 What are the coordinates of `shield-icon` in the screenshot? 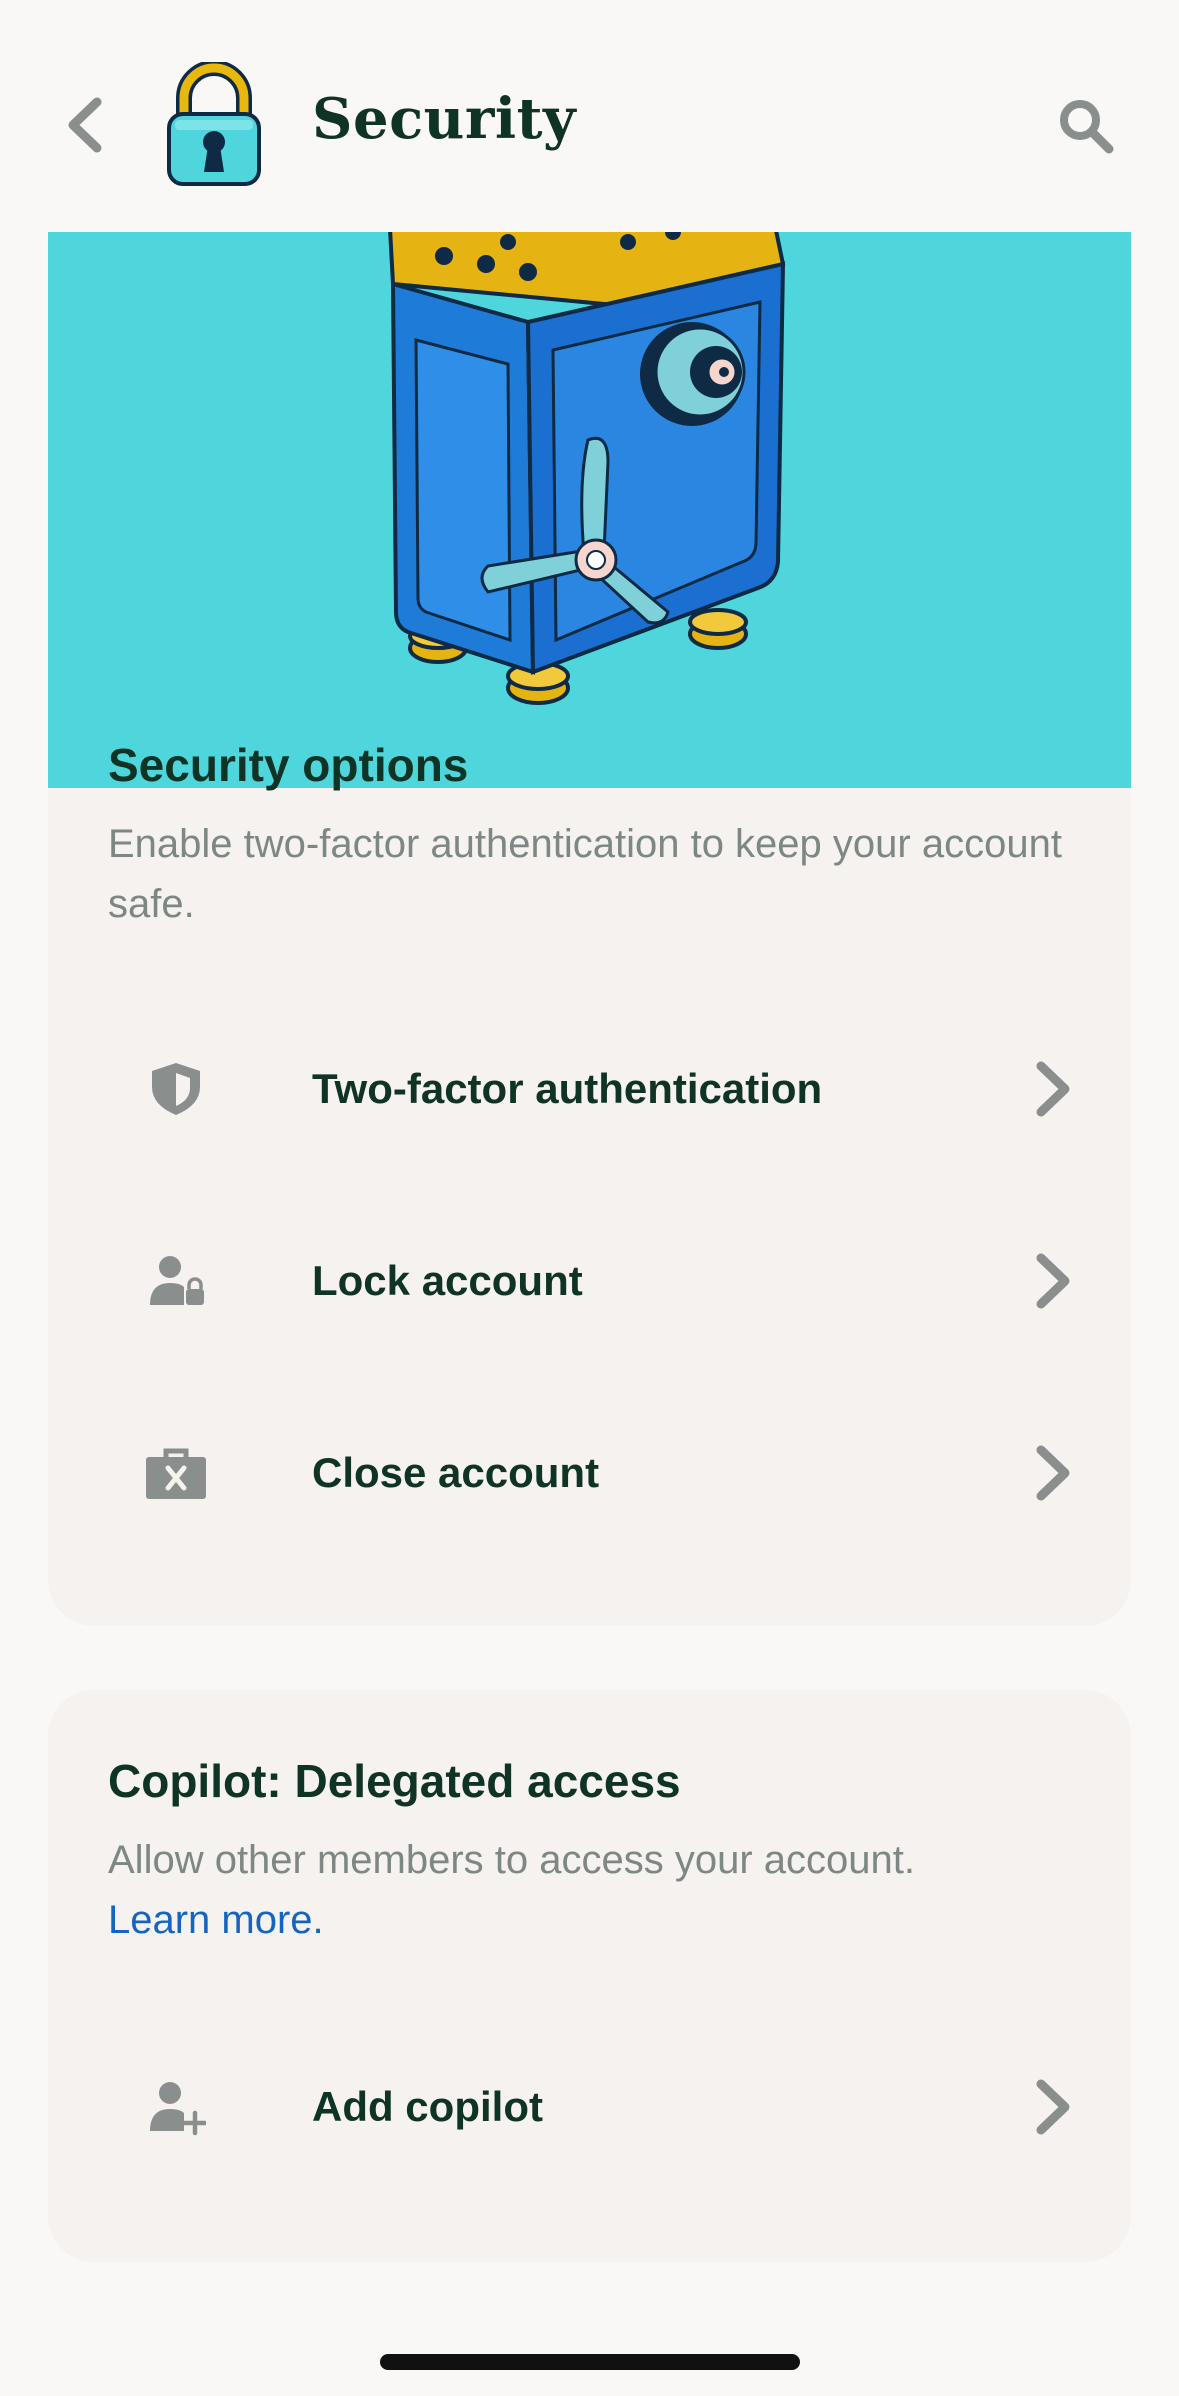 It's located at (176, 1089).